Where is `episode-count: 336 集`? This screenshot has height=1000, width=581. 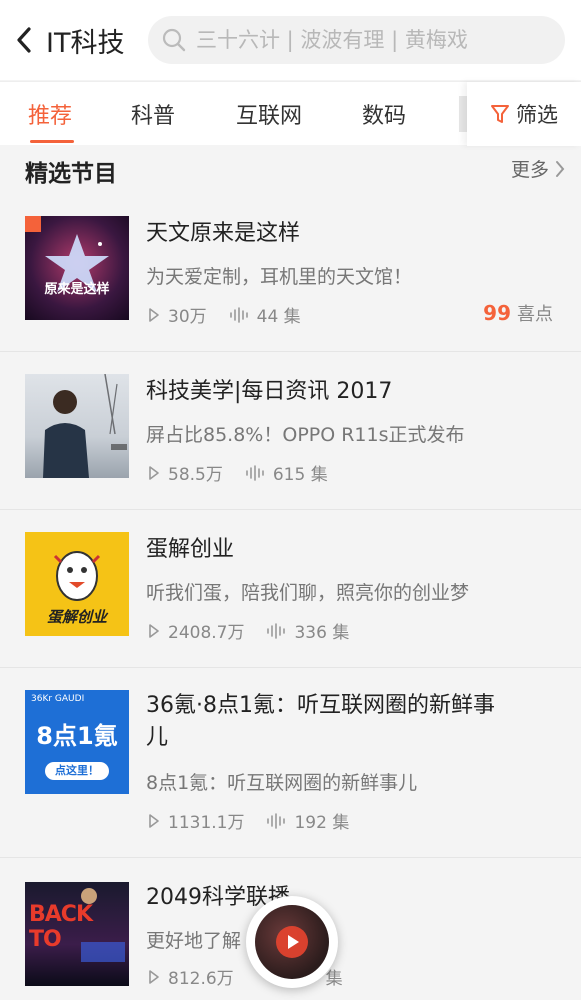
episode-count: 336 集 is located at coordinates (307, 630).